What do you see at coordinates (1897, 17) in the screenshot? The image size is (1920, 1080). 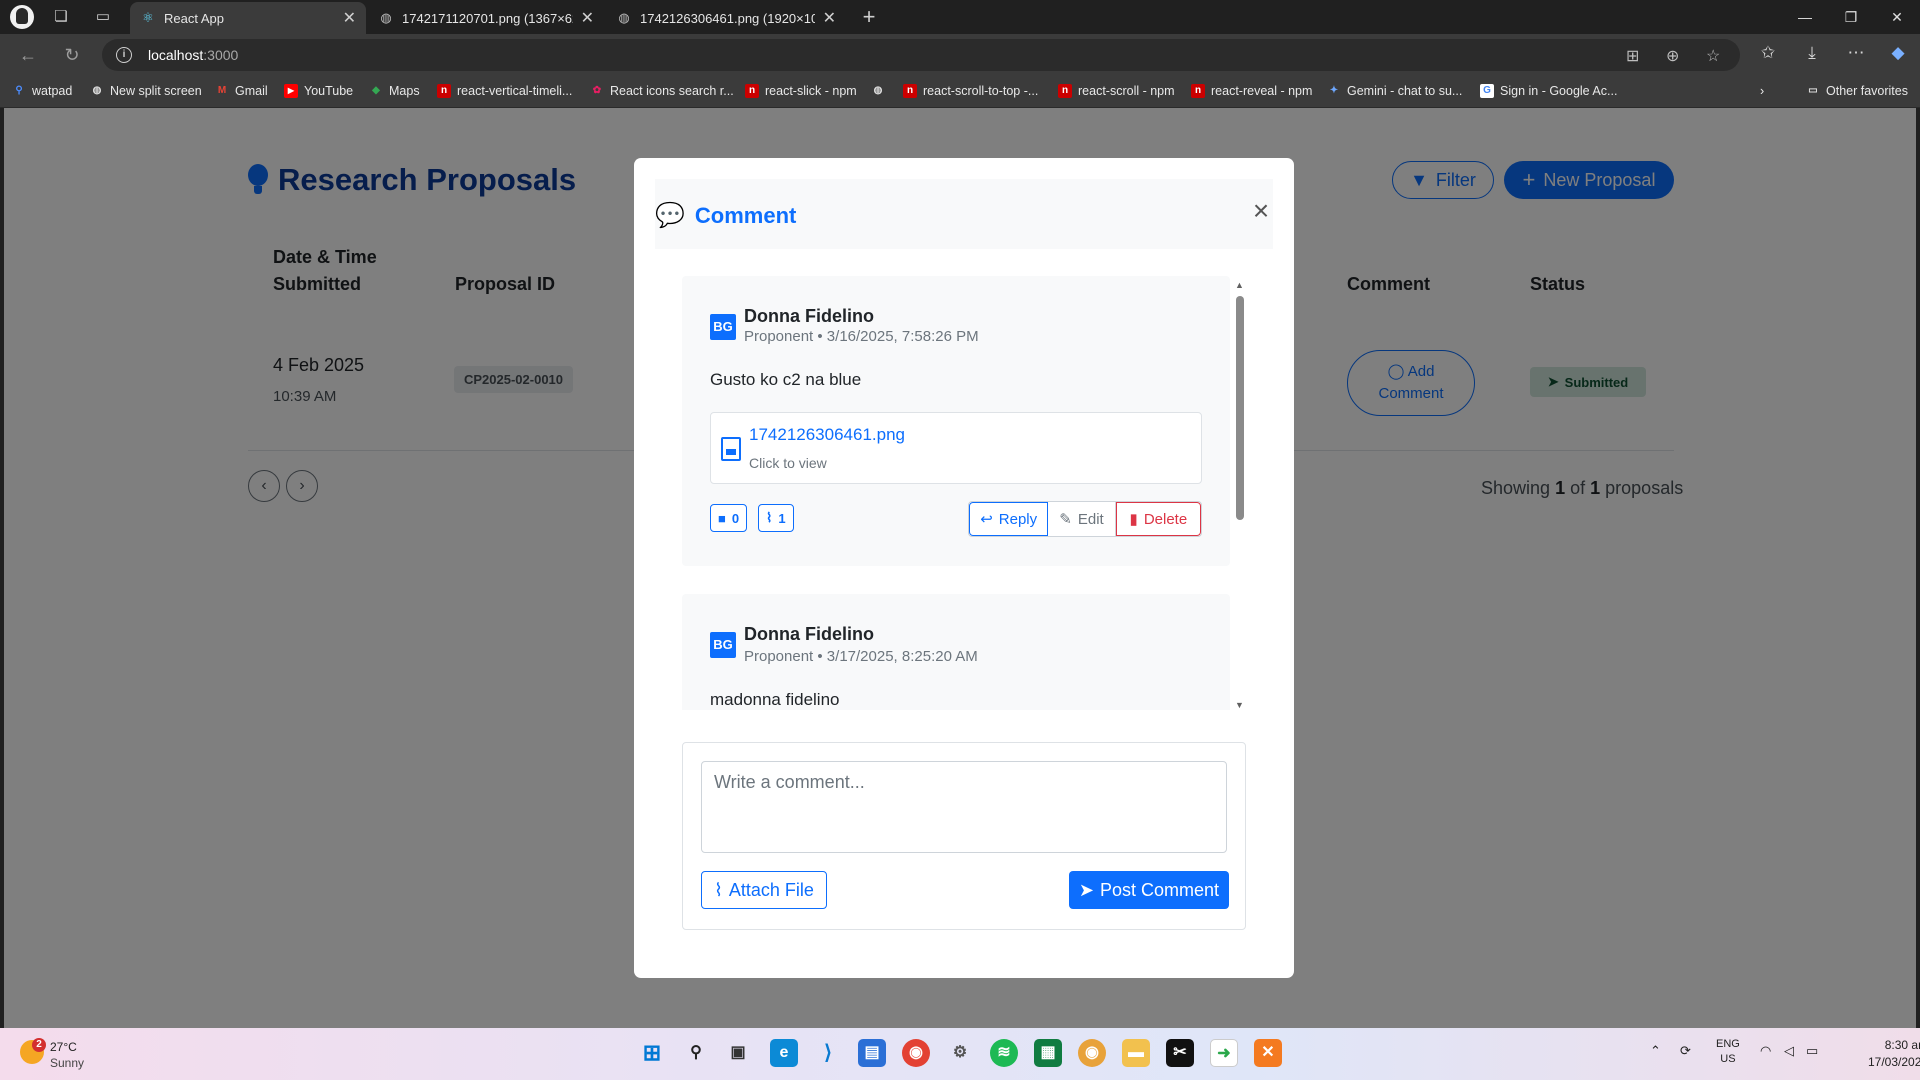 I see `window-close-icon: ✕` at bounding box center [1897, 17].